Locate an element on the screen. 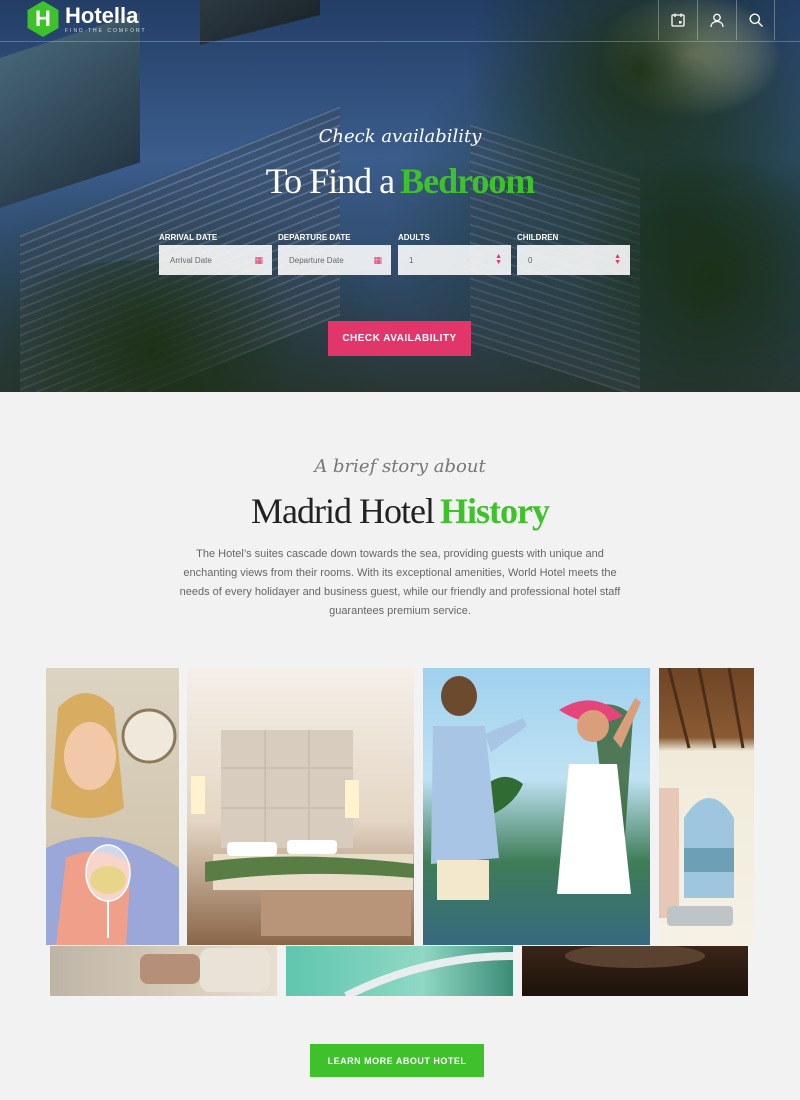 Image resolution: width=800 pixels, height=1100 pixels. logo: H Hotella FIND THE COMFORT is located at coordinates (86, 19).